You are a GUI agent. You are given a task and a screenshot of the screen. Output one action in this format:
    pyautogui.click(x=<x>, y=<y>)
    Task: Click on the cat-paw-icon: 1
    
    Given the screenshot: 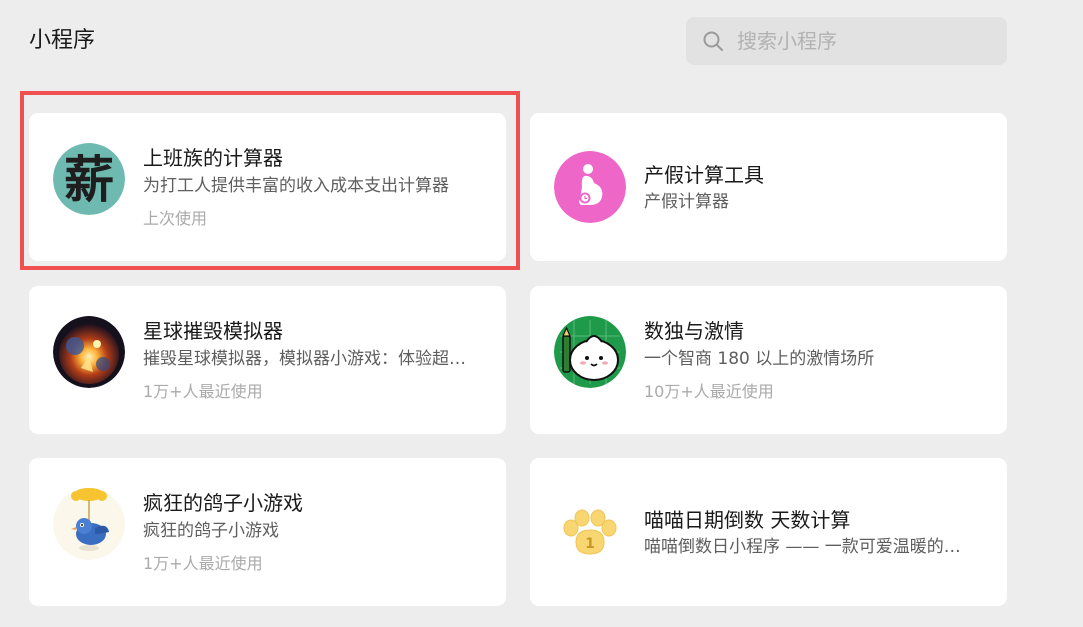 What is the action you would take?
    pyautogui.click(x=590, y=532)
    